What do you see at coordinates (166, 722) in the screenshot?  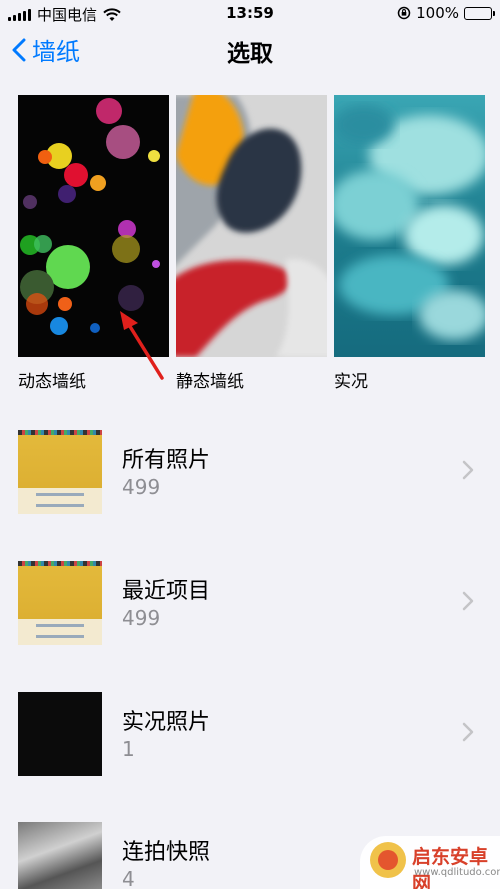 I see `album-title: 实况照片` at bounding box center [166, 722].